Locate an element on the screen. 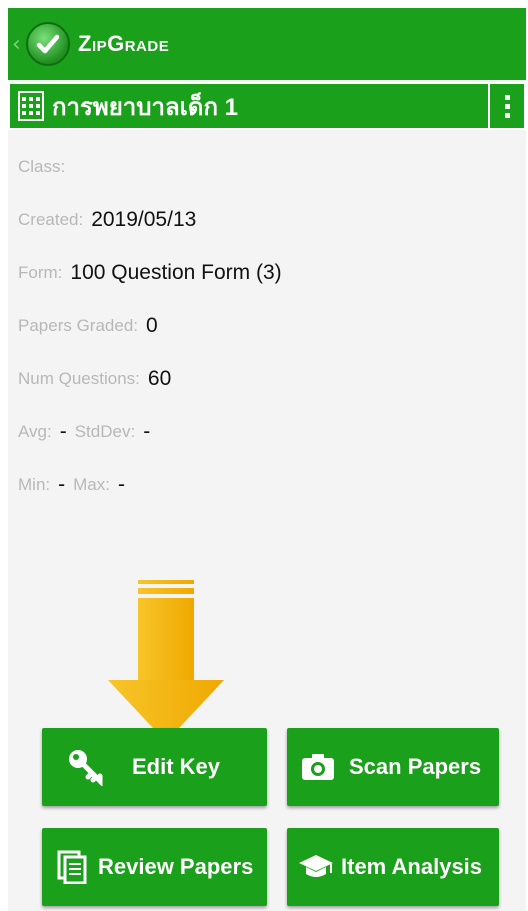 The image size is (528, 911). stddev-label: StdDev: is located at coordinates (105, 431).